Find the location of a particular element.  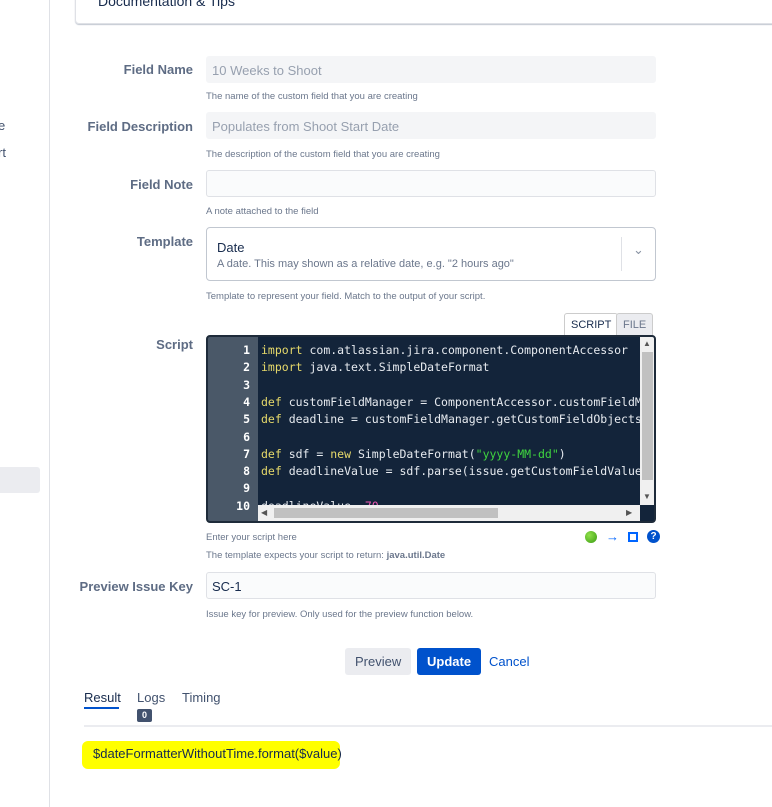

return-type: java.util.Date is located at coordinates (416, 555).